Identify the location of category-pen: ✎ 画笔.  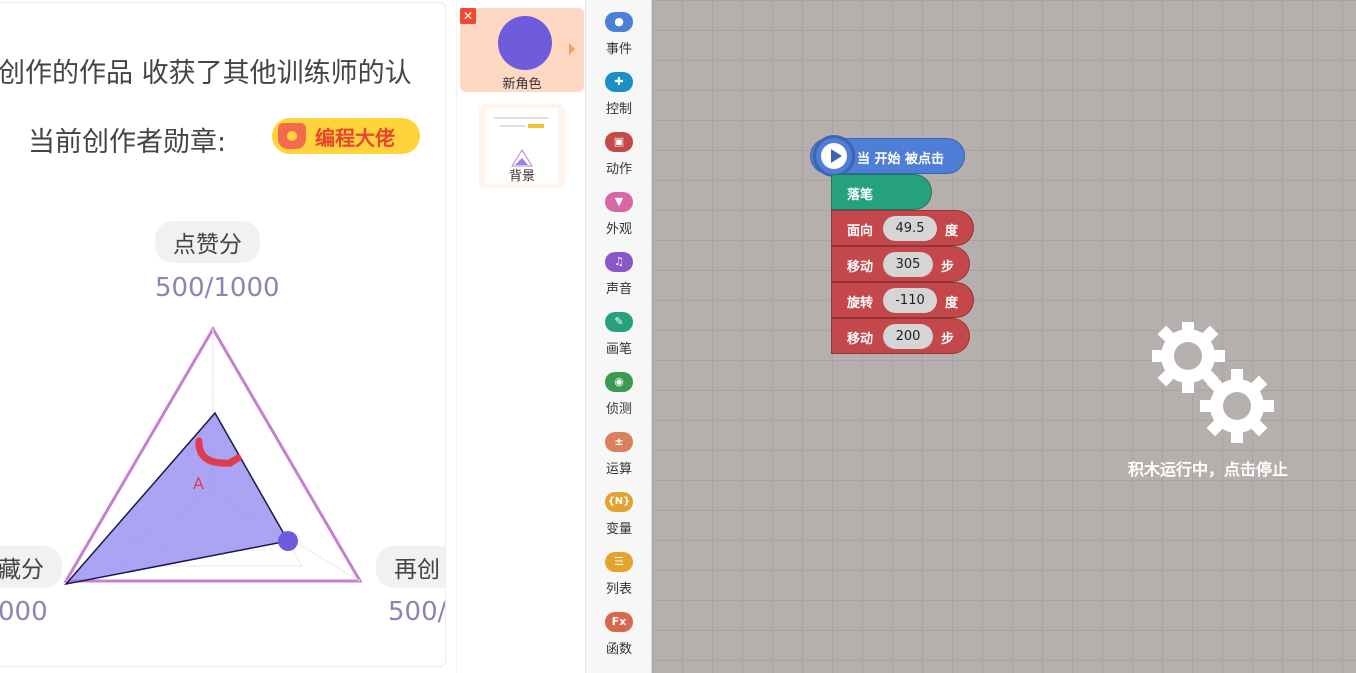
(619, 330).